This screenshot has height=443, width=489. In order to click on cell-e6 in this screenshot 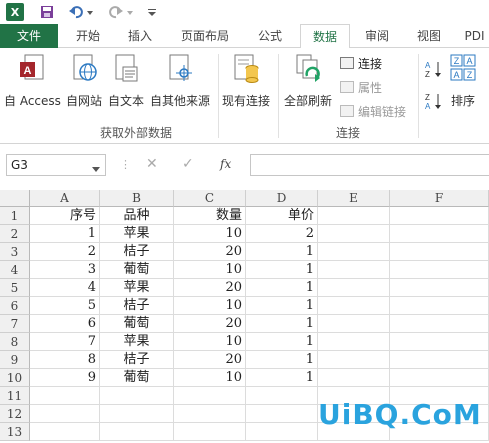, I will do `click(354, 306)`.